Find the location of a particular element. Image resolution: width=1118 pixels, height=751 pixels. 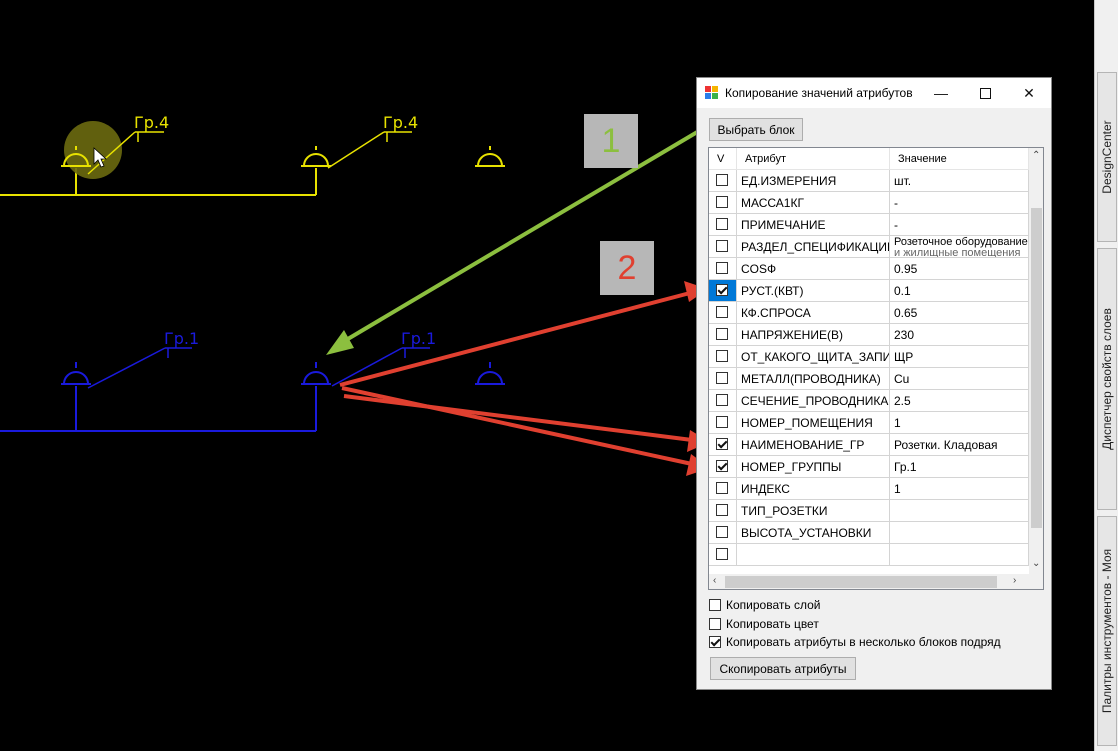

table-row: СЕЧЕНИЕ_ПРОВОДНИКА 2.5 is located at coordinates (869, 401).